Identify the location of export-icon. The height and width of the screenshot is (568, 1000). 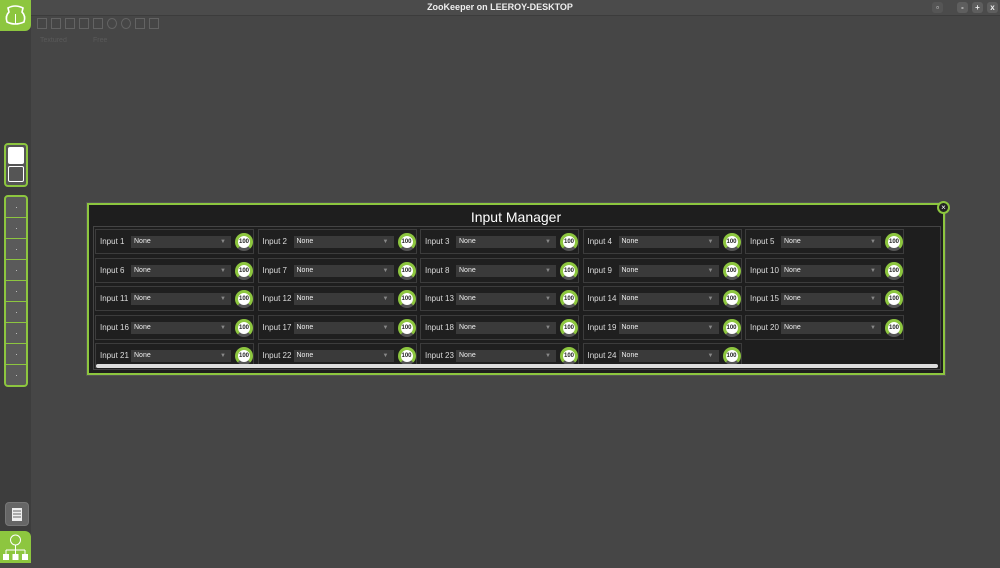
(98, 23).